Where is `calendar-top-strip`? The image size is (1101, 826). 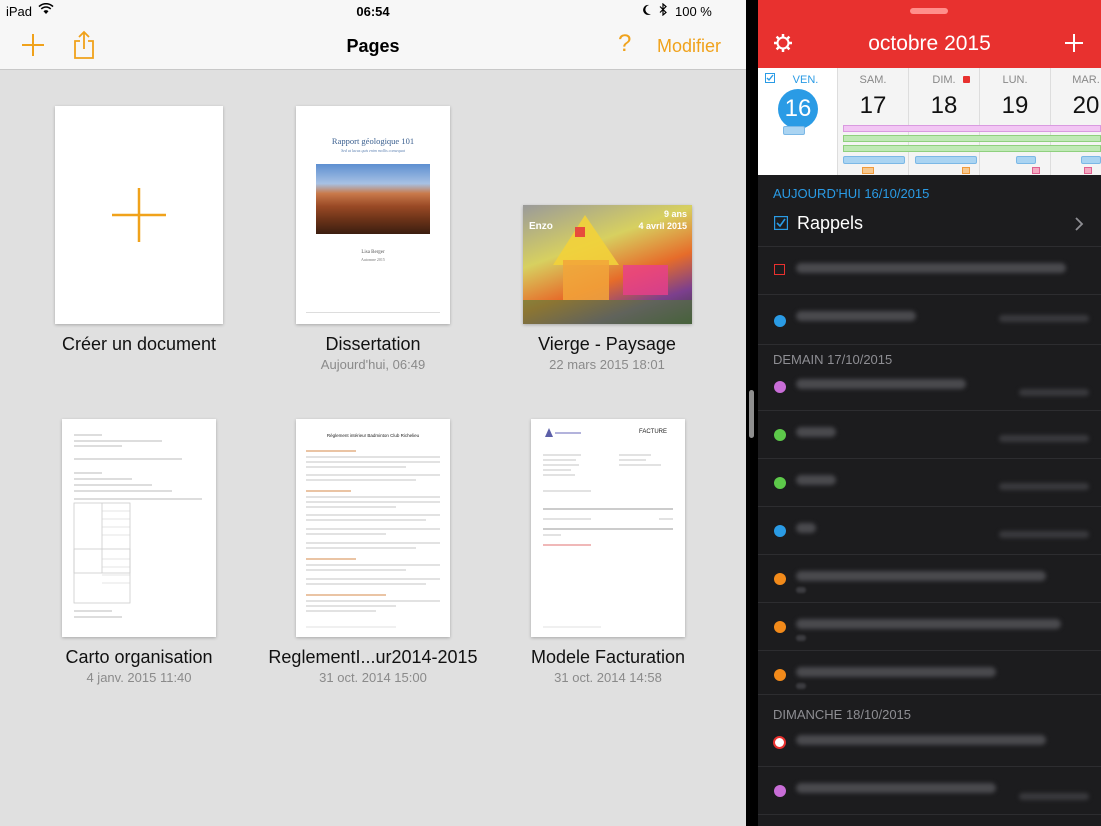
calendar-top-strip is located at coordinates (929, 11).